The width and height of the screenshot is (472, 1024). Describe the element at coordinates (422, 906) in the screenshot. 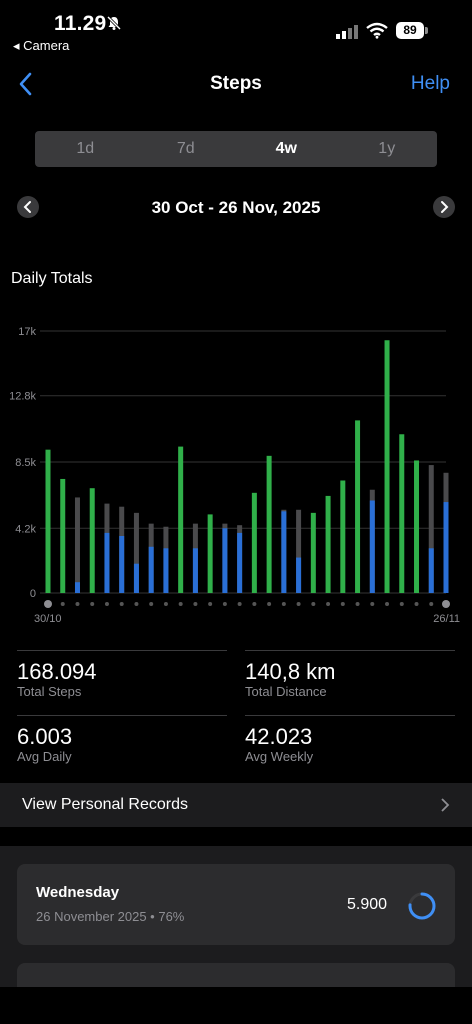

I see `progress-ring-icon` at that location.